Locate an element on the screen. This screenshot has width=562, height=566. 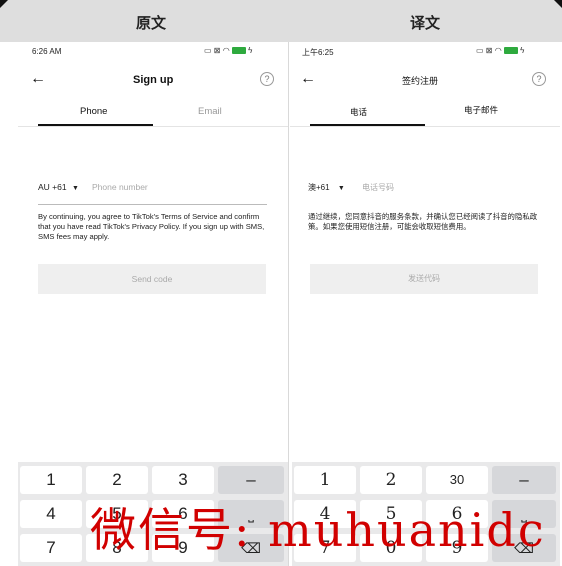
tab-phone: 电话 is located at coordinates (358, 112).